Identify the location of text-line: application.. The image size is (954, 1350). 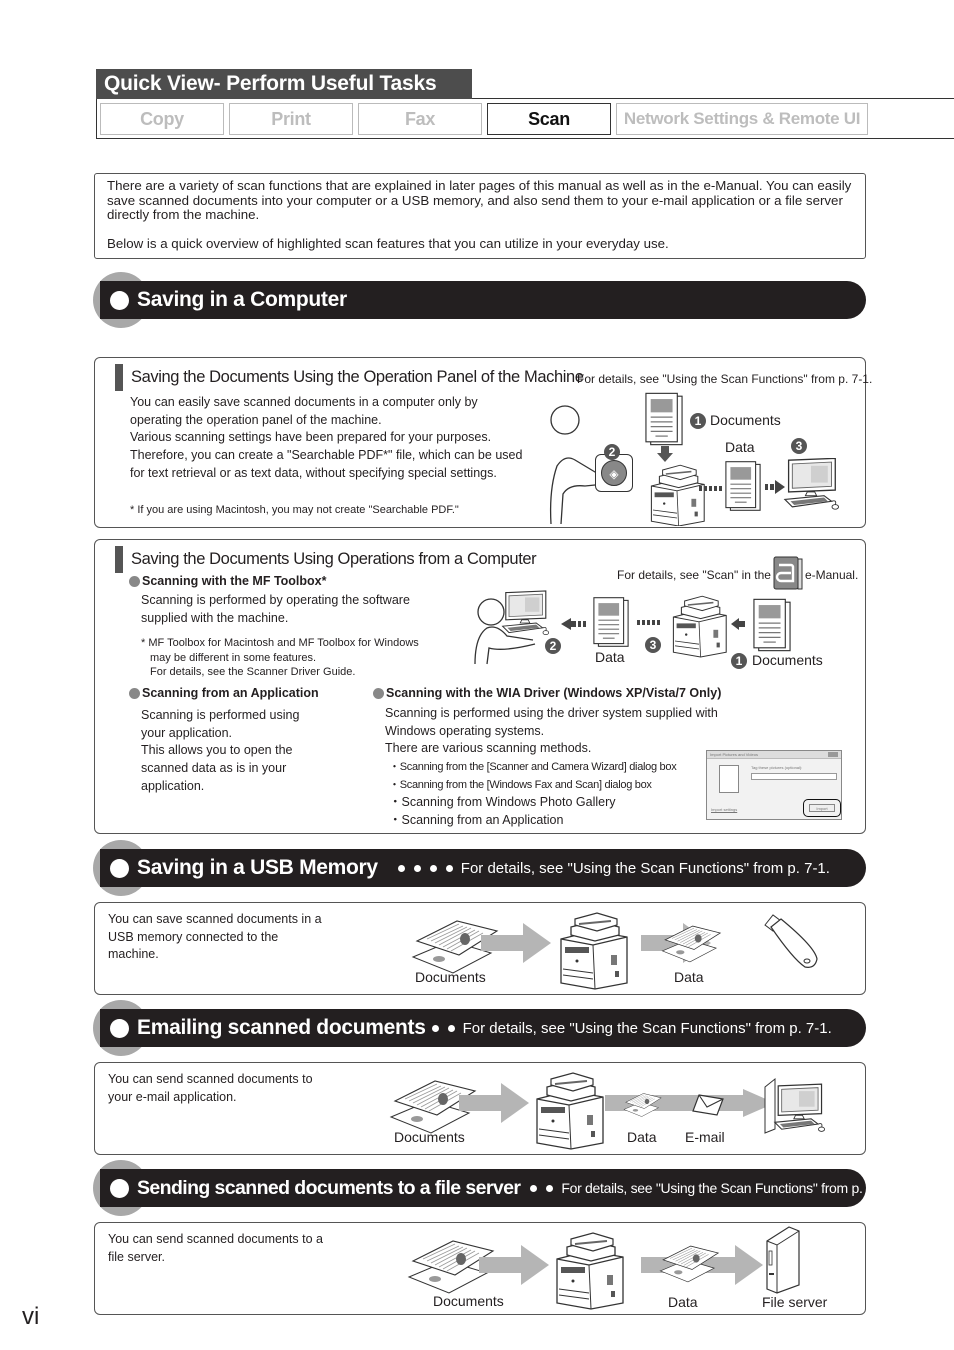
(173, 785).